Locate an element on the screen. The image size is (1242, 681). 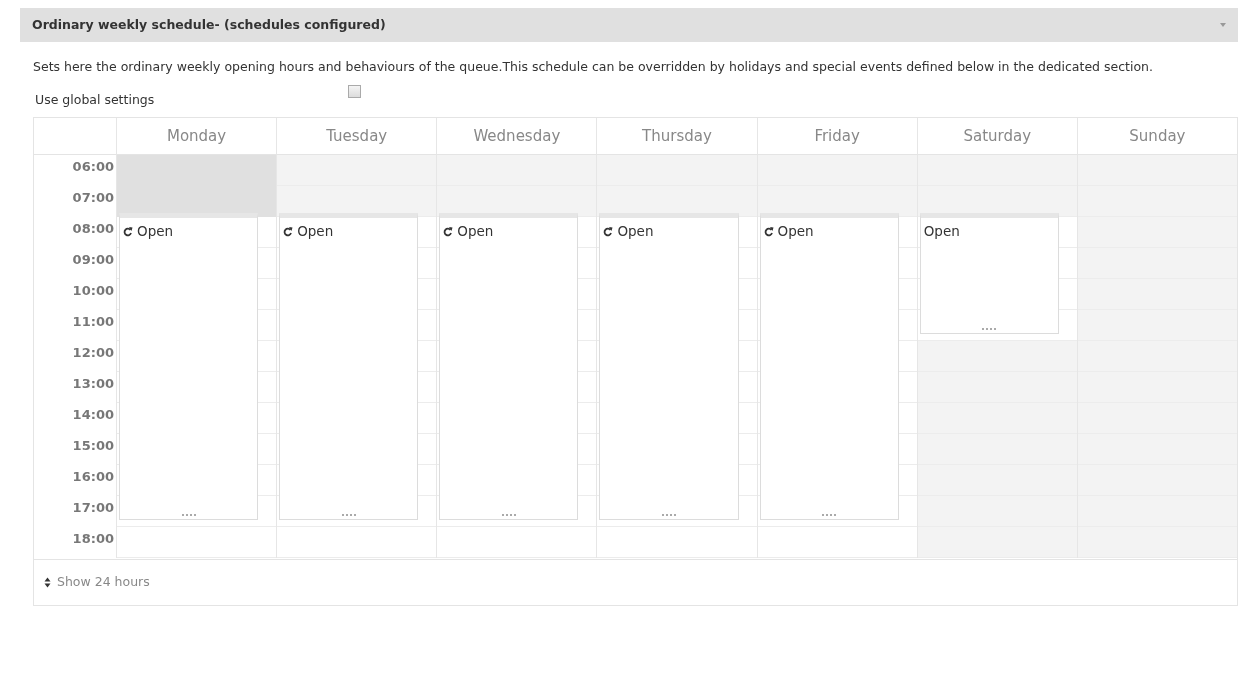
time-label: 16:00 is located at coordinates (93, 477).